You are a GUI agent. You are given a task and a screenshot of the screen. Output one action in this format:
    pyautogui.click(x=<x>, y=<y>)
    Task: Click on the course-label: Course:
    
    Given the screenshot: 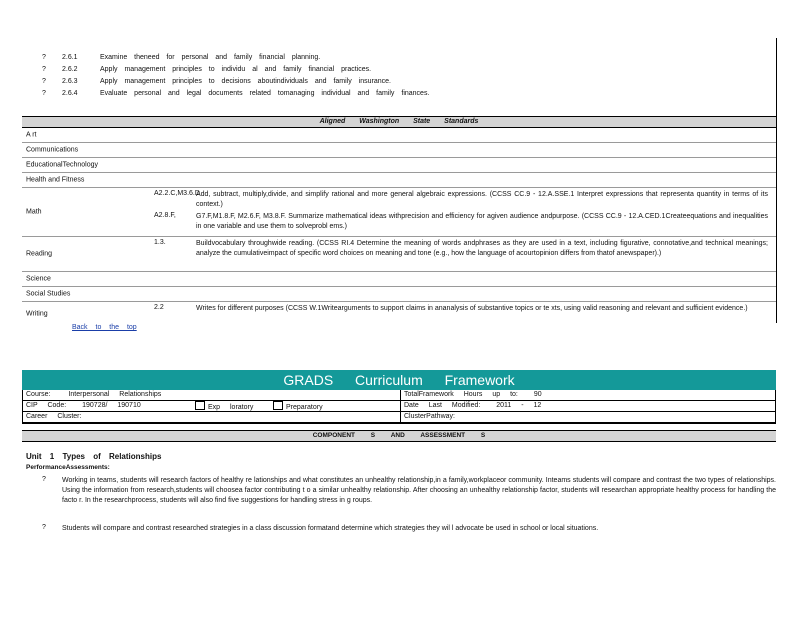 What is the action you would take?
    pyautogui.click(x=38, y=394)
    